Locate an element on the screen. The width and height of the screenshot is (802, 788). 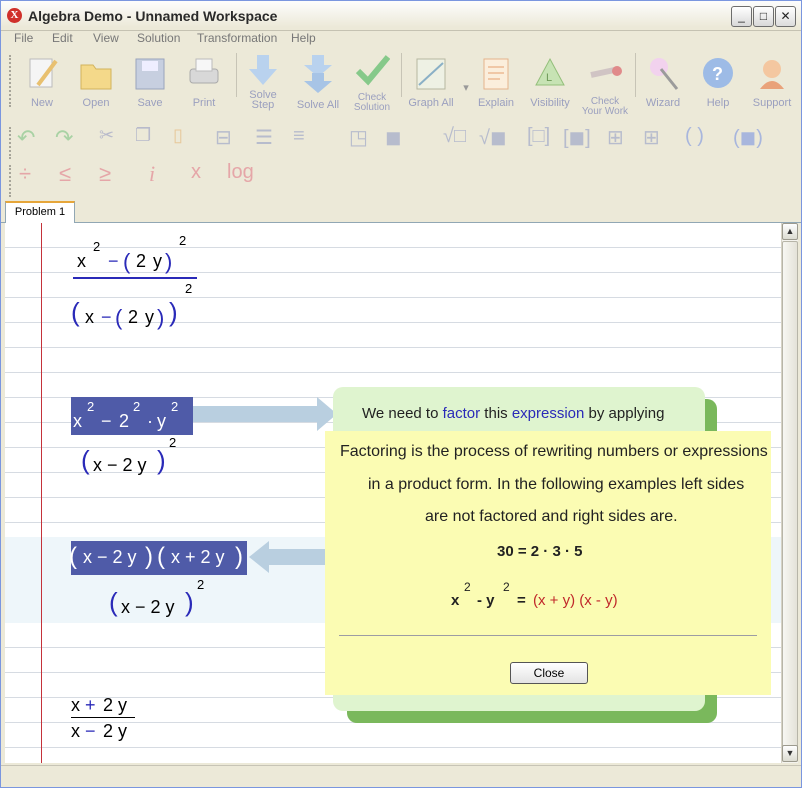
step4-den-rest: 2 y is located at coordinates (115, 731).